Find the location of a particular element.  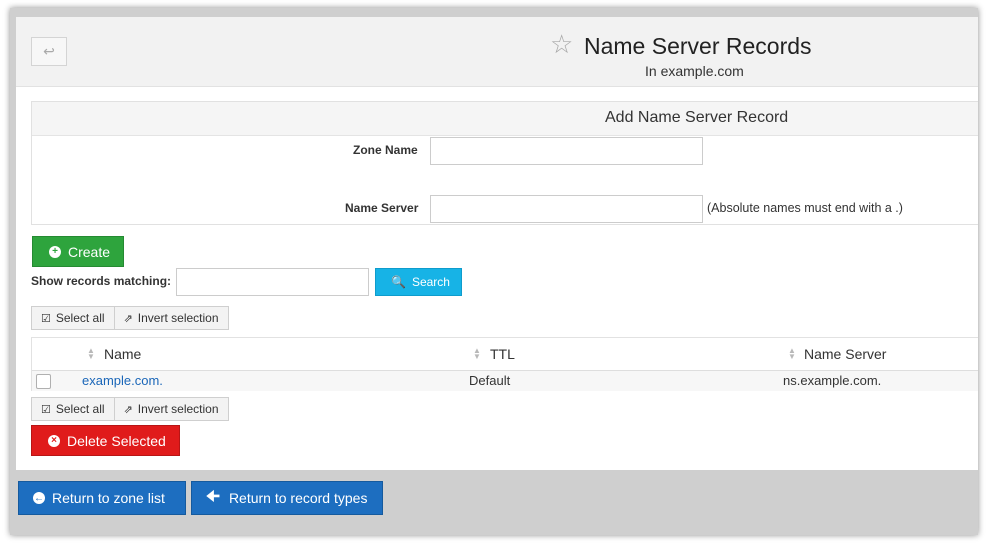

return-to-record-types-button: 🠈 Return to record types is located at coordinates (287, 498).